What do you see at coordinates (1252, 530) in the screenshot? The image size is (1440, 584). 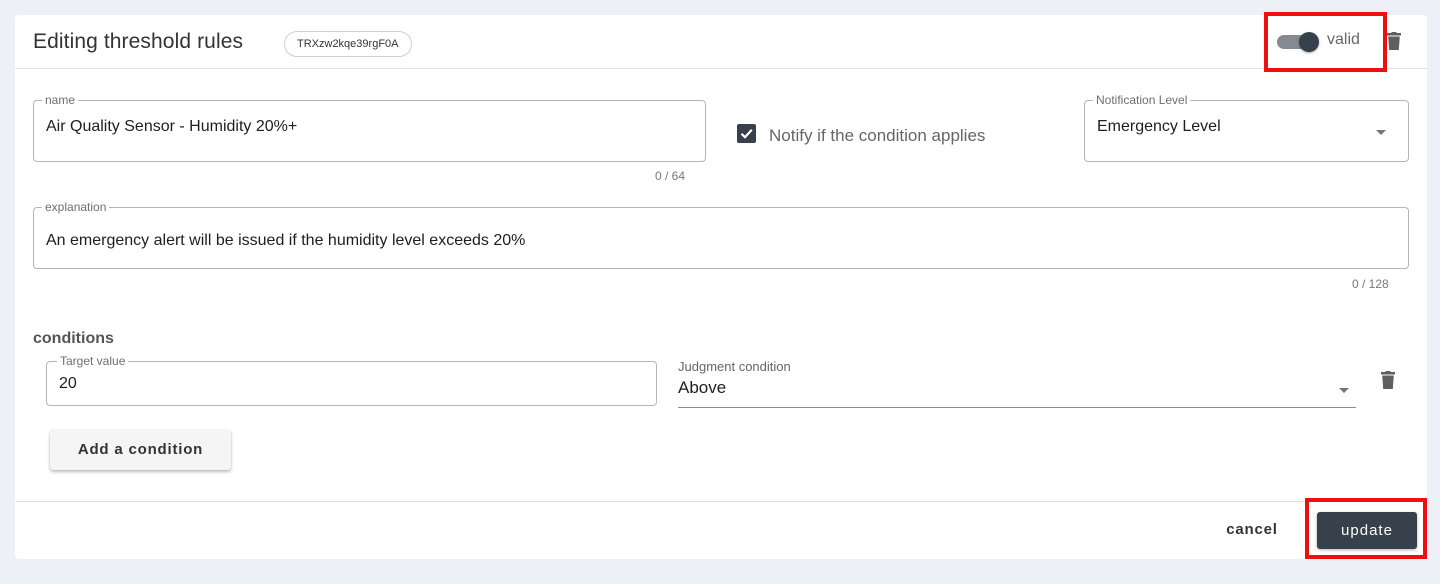 I see `cancel-button: cancel` at bounding box center [1252, 530].